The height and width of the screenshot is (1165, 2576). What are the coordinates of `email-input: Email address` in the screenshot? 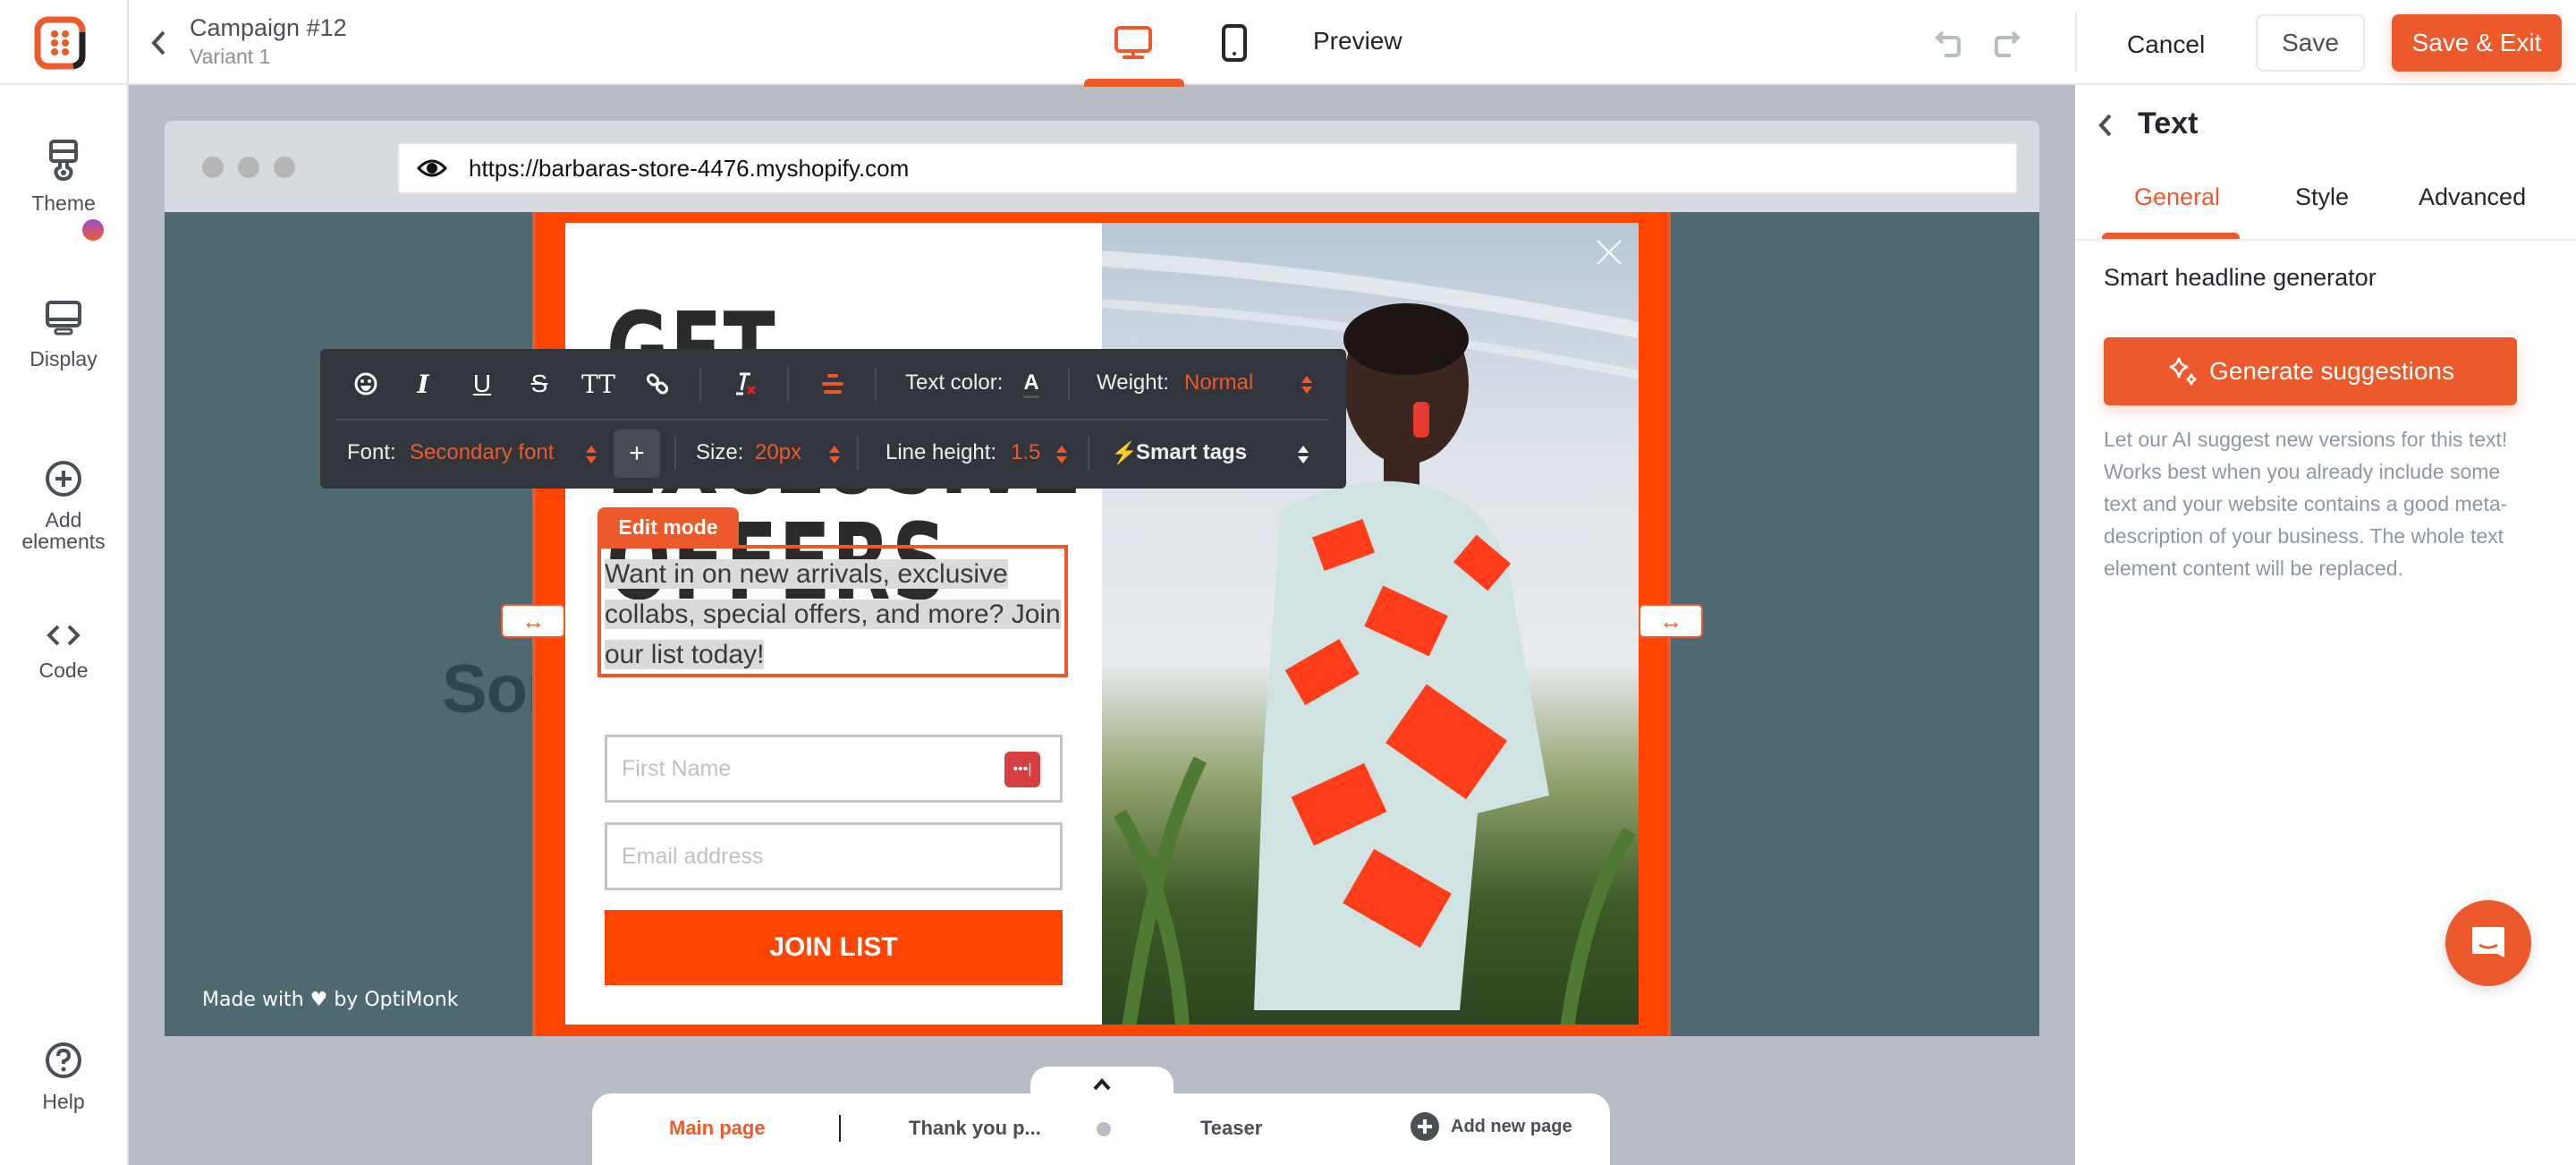 It's located at (834, 856).